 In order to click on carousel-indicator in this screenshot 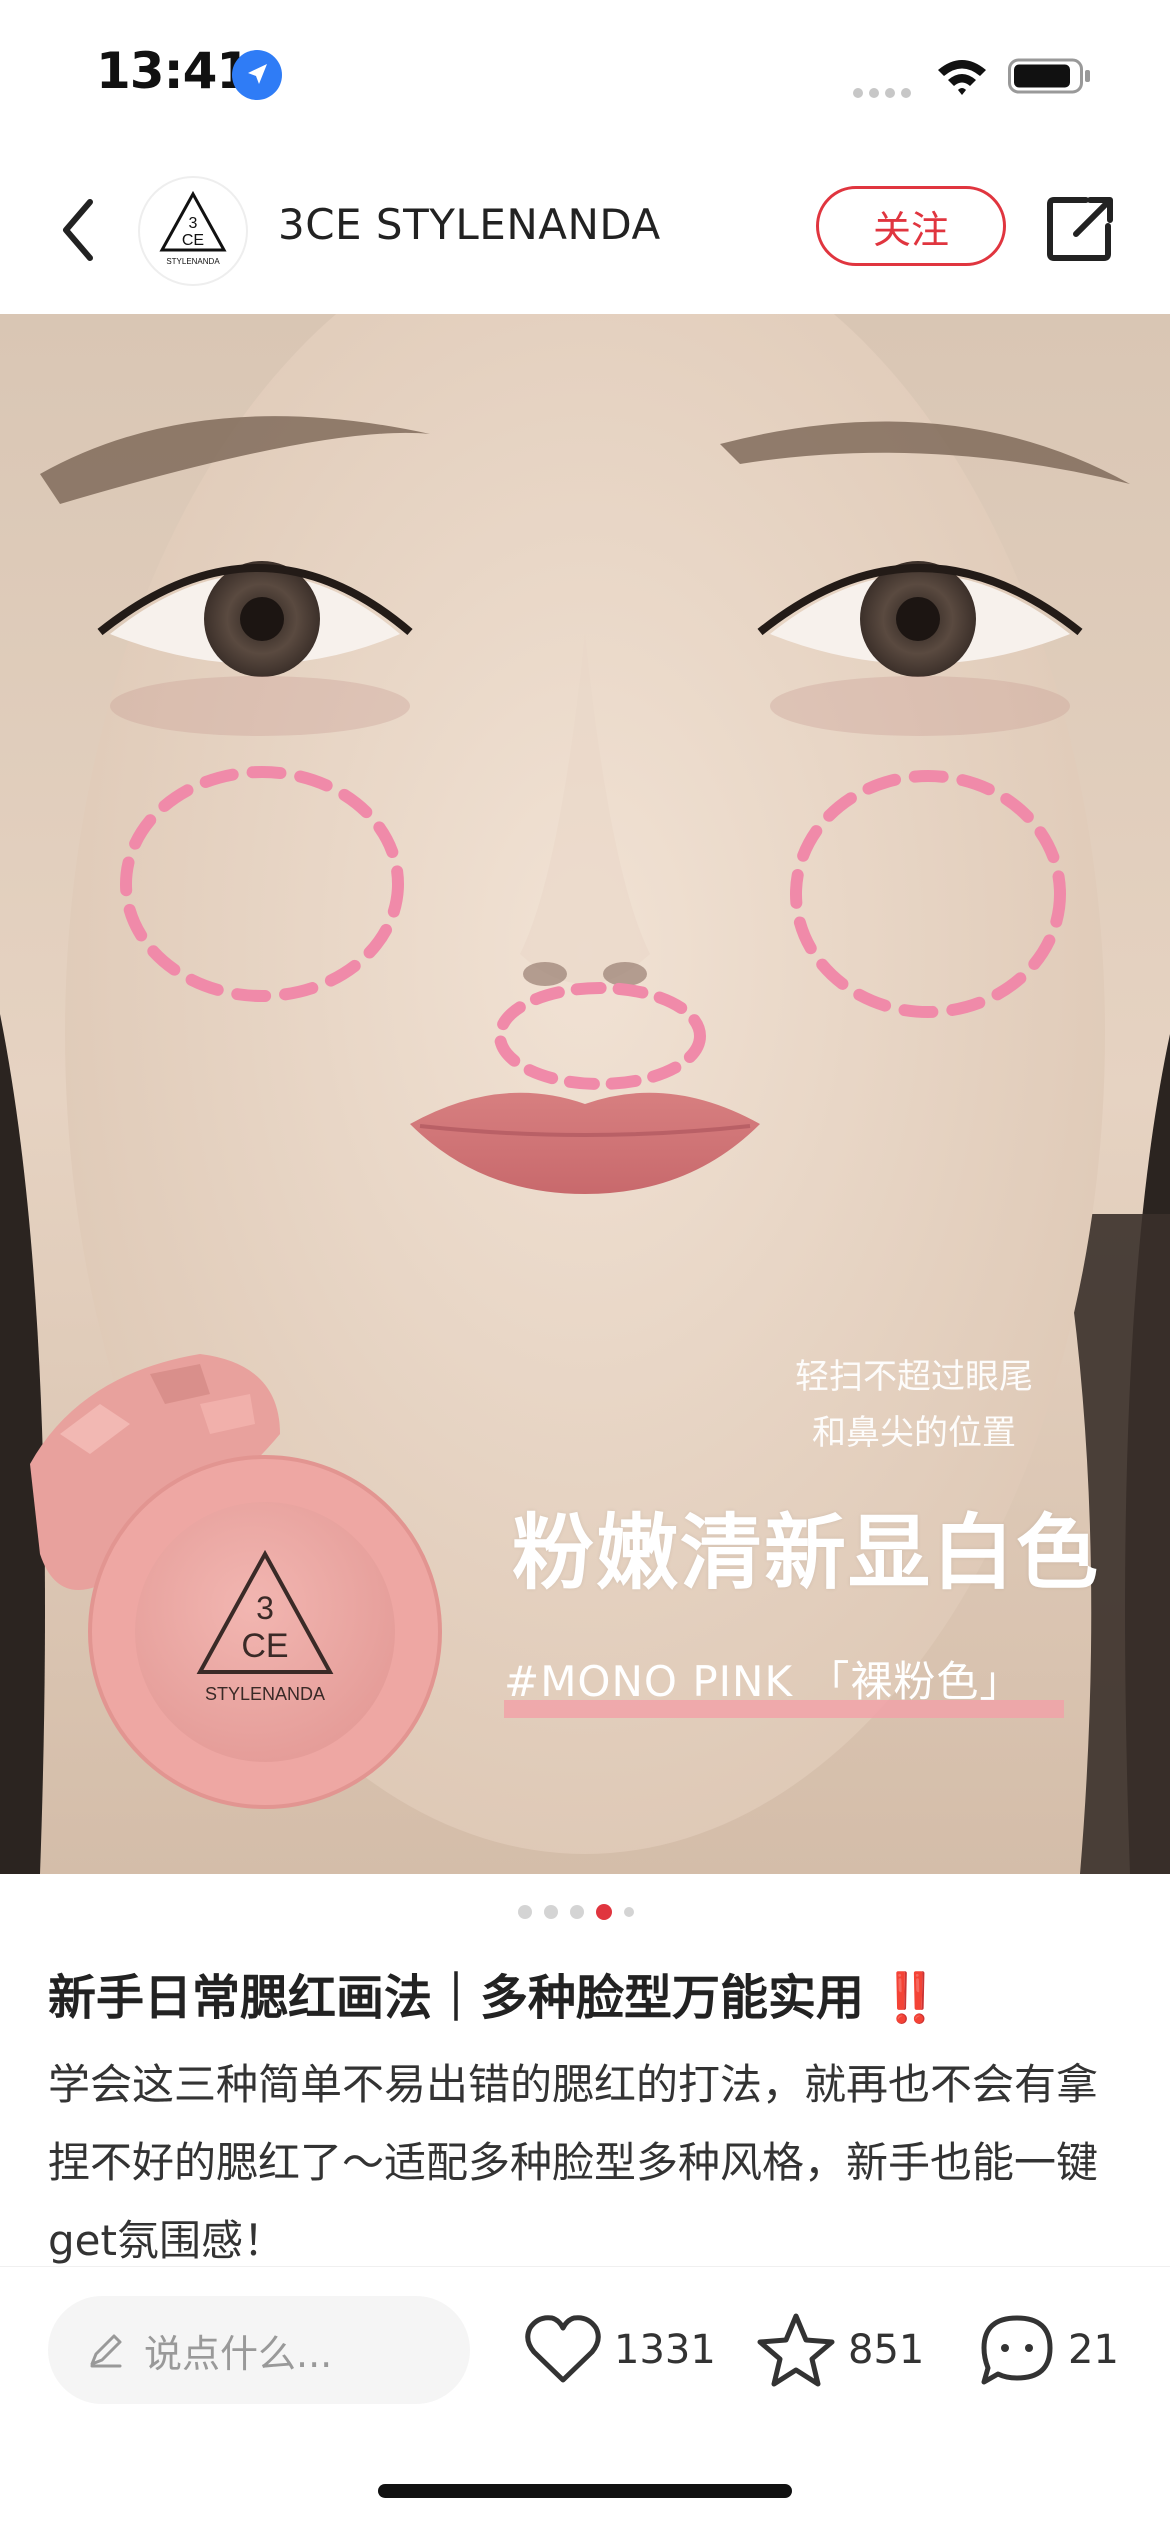, I will do `click(576, 1912)`.